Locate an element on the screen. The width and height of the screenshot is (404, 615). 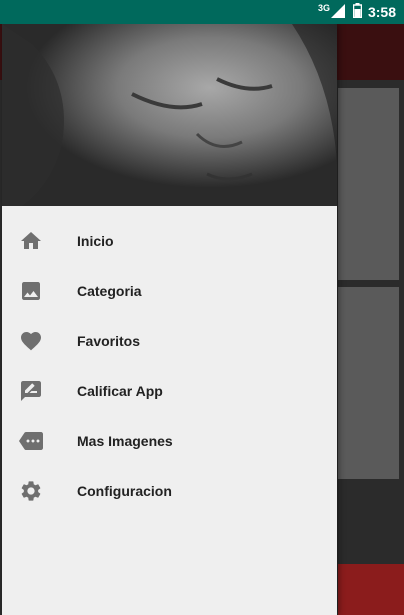
menu-item-label: Mas Imagenes is located at coordinates (125, 441).